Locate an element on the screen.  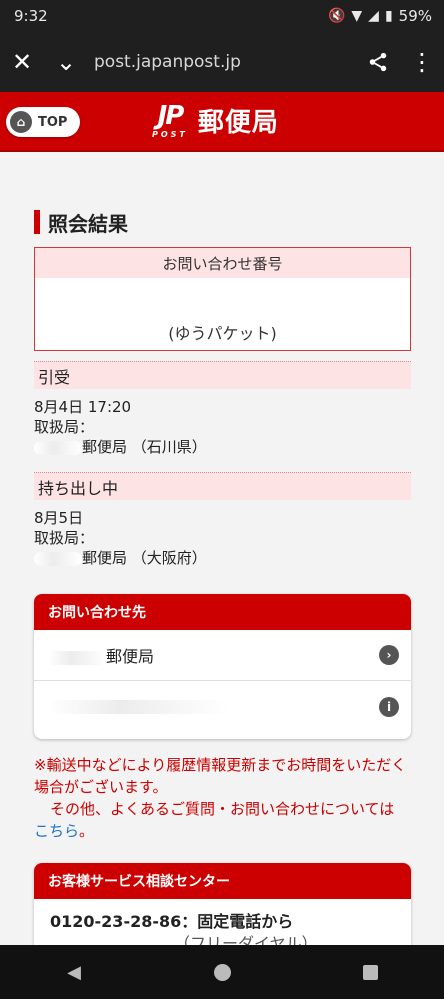
status-bar: 9:32 🔇 ▼ ◢ ▮ 59% is located at coordinates (222, 16).